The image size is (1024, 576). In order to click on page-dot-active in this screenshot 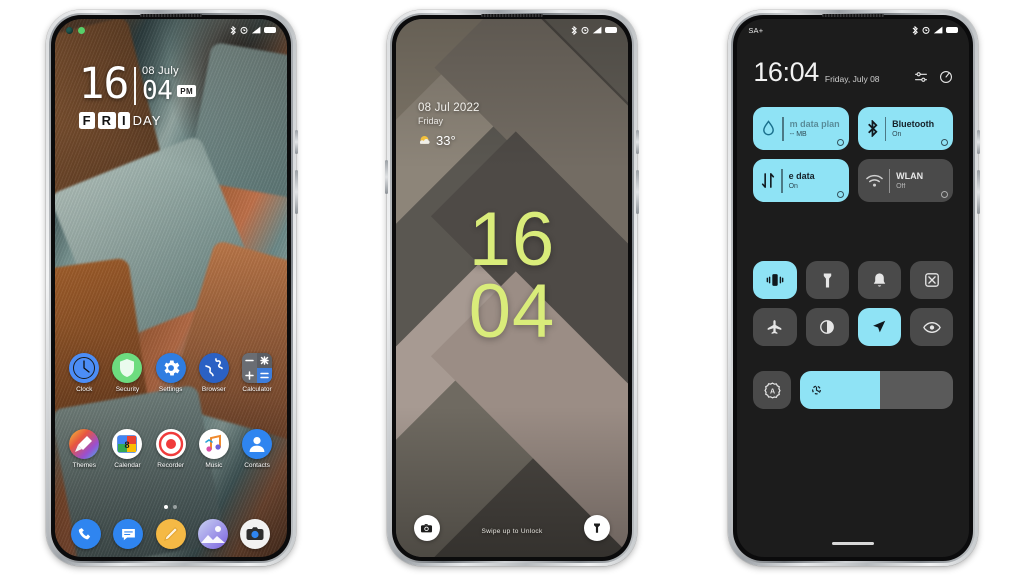, I will do `click(166, 507)`.